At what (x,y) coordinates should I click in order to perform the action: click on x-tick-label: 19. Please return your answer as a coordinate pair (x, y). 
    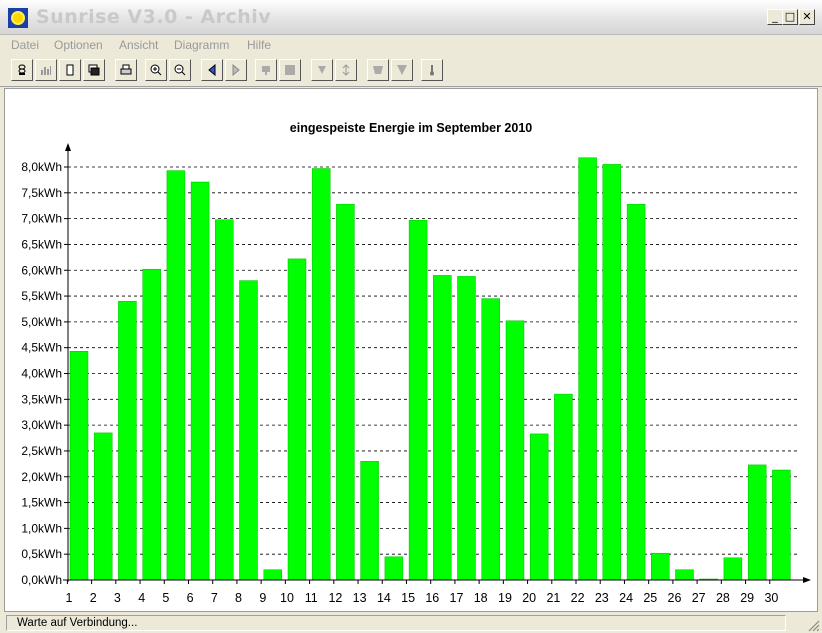
    Looking at the image, I should click on (505, 598).